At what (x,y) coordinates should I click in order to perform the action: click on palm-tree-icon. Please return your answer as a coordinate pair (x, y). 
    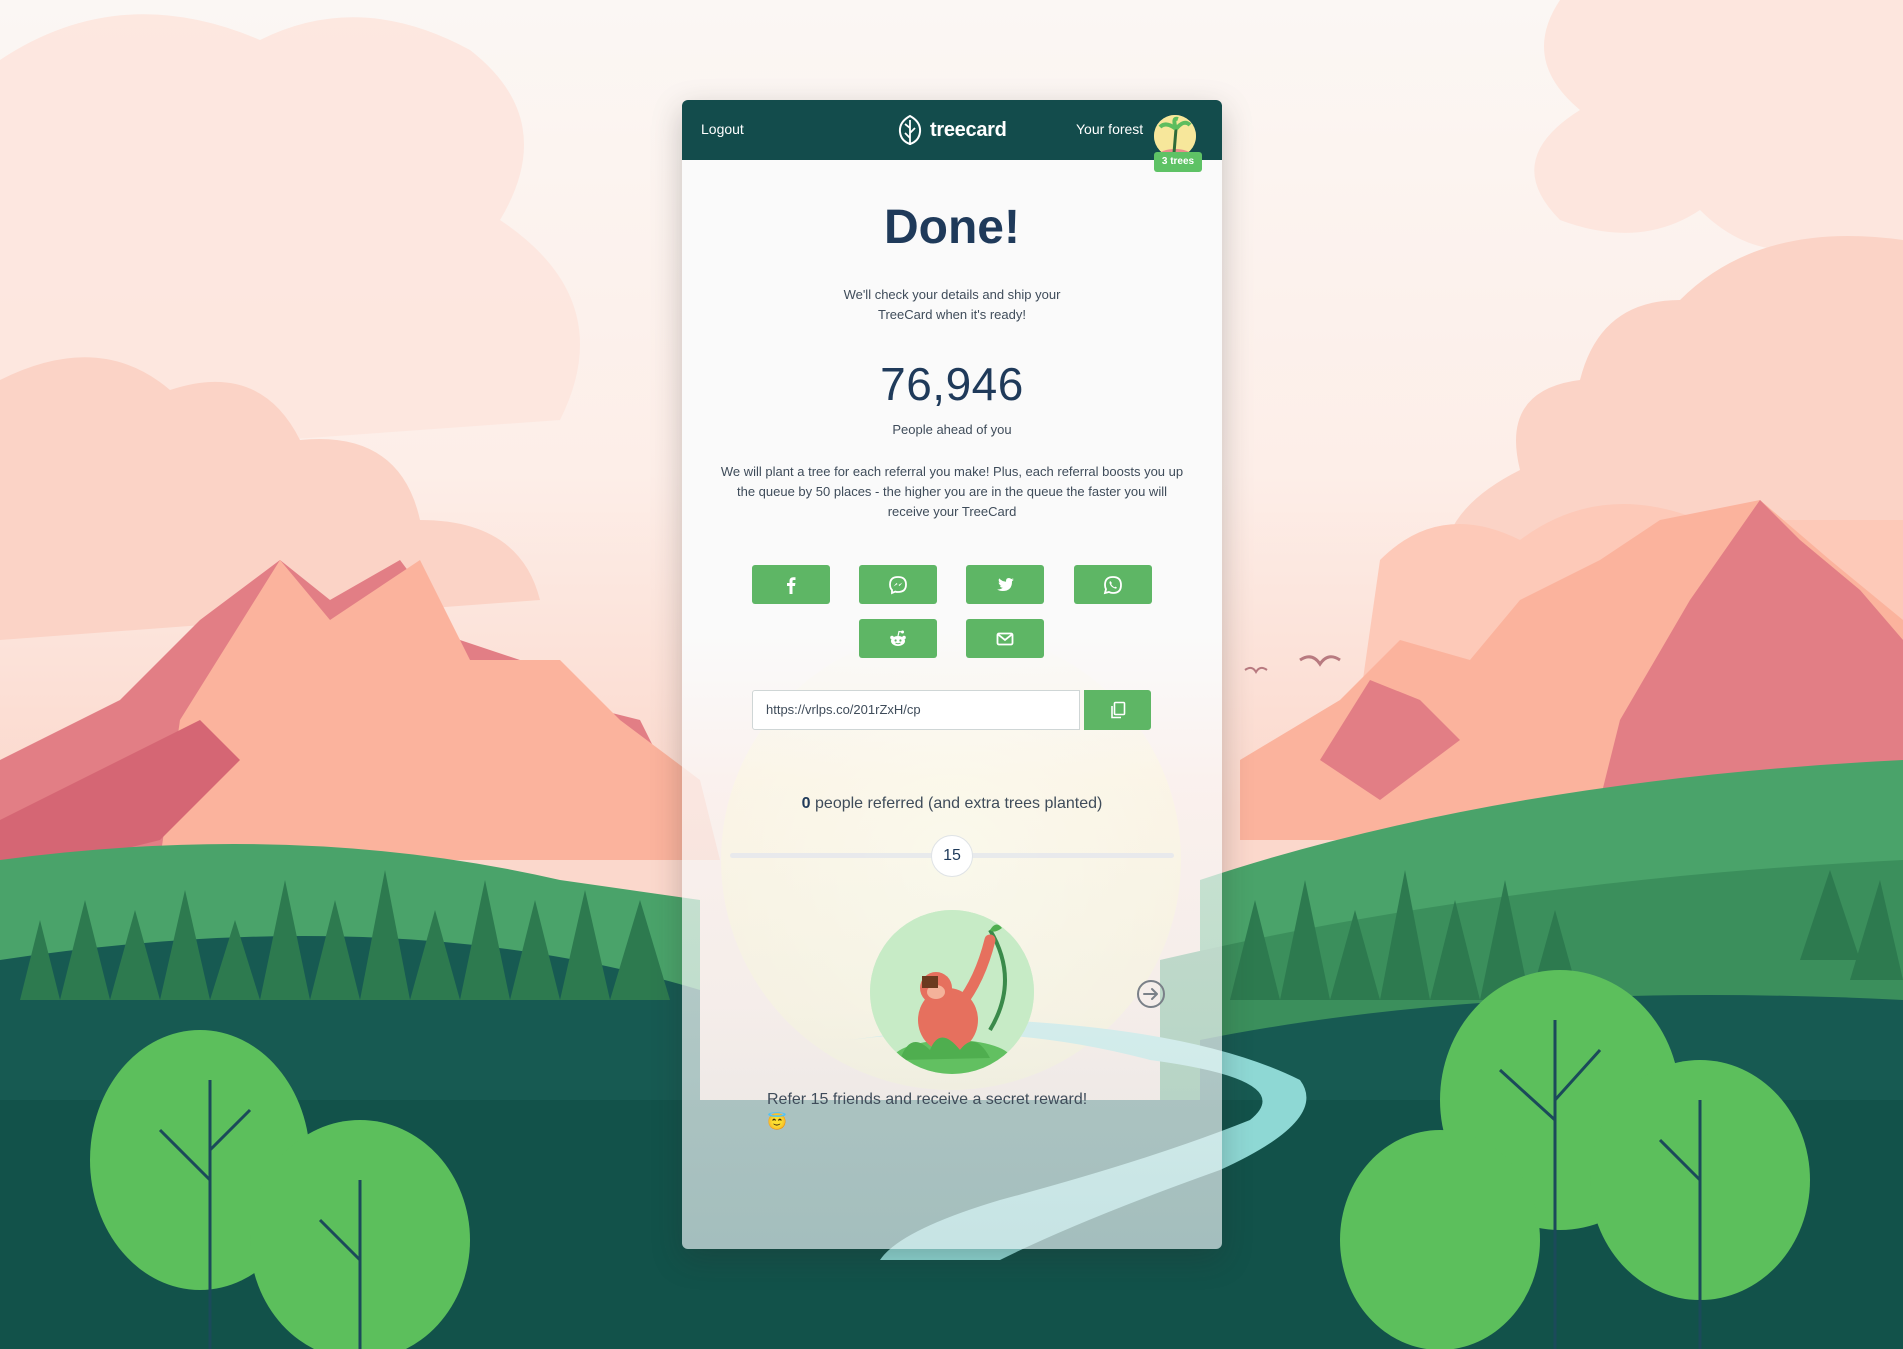
    Looking at the image, I should click on (1175, 136).